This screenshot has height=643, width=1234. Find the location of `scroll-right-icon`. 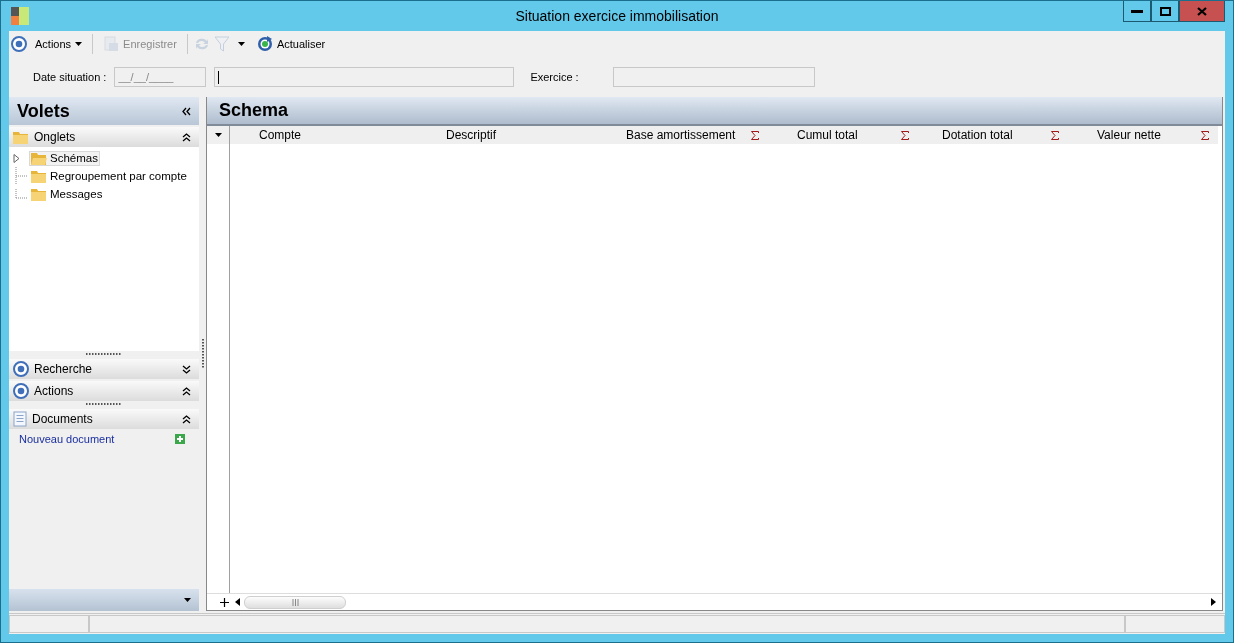

scroll-right-icon is located at coordinates (1213, 602).